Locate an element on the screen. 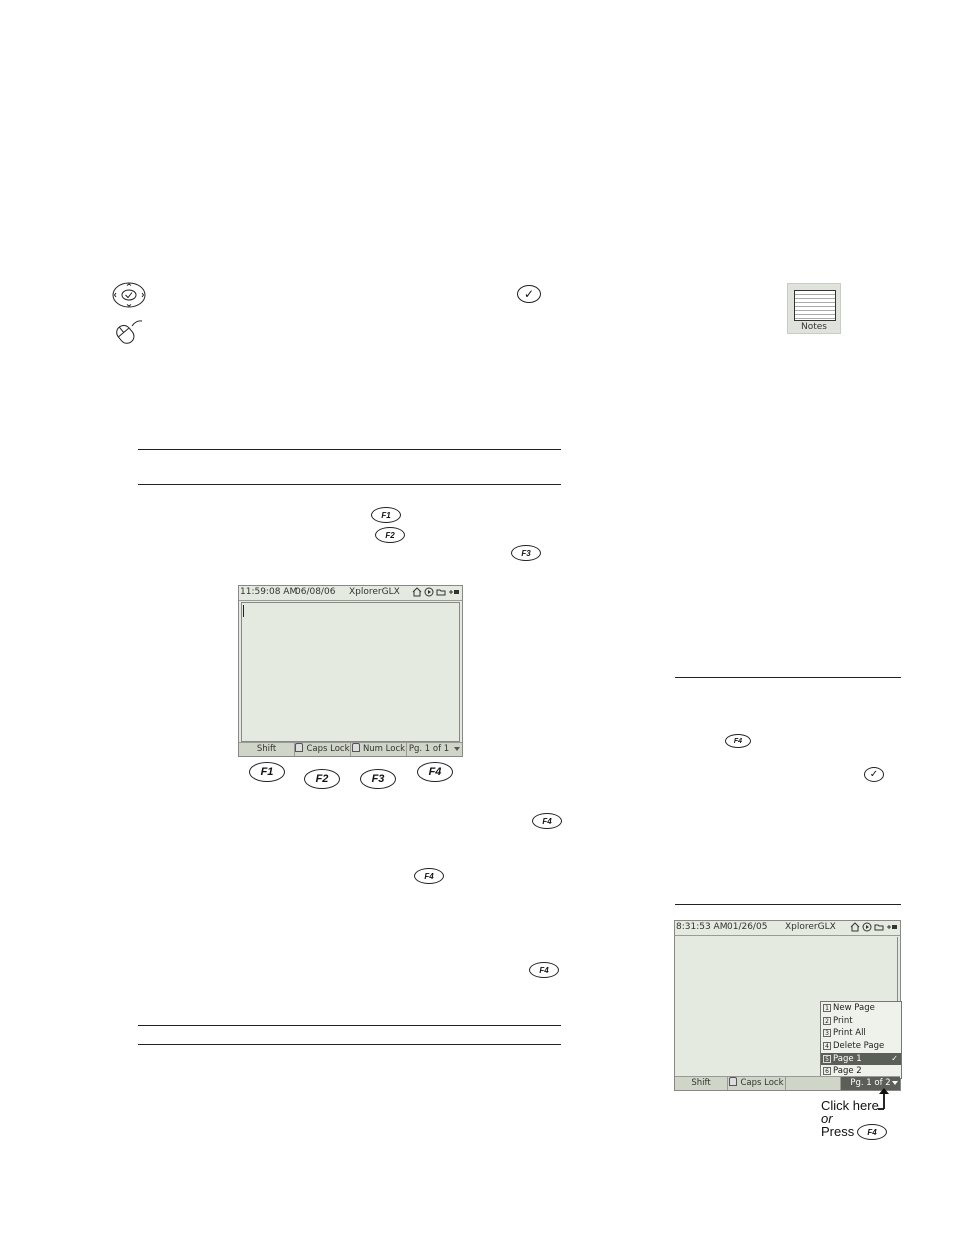 This screenshot has width=954, height=1235. f3-key: F3 is located at coordinates (378, 779).